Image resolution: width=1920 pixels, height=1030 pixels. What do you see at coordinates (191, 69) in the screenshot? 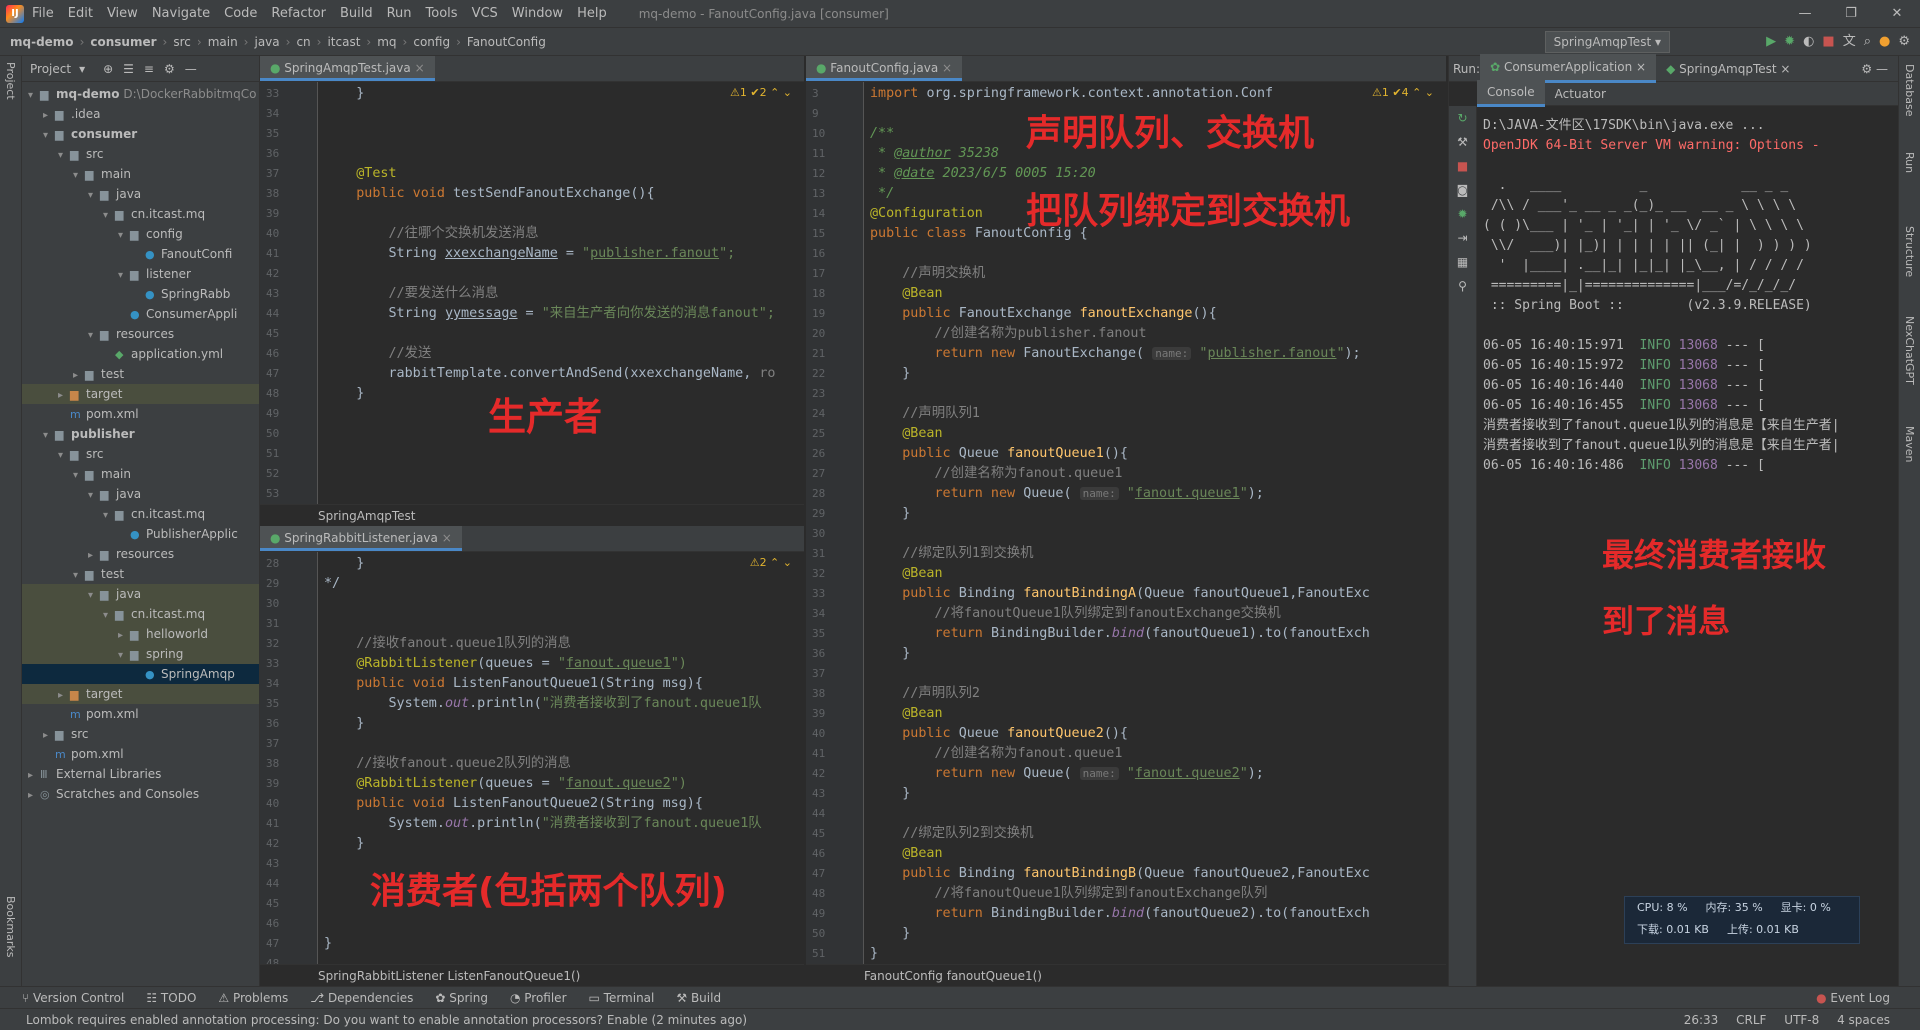
I see `hide-icon: —` at bounding box center [191, 69].